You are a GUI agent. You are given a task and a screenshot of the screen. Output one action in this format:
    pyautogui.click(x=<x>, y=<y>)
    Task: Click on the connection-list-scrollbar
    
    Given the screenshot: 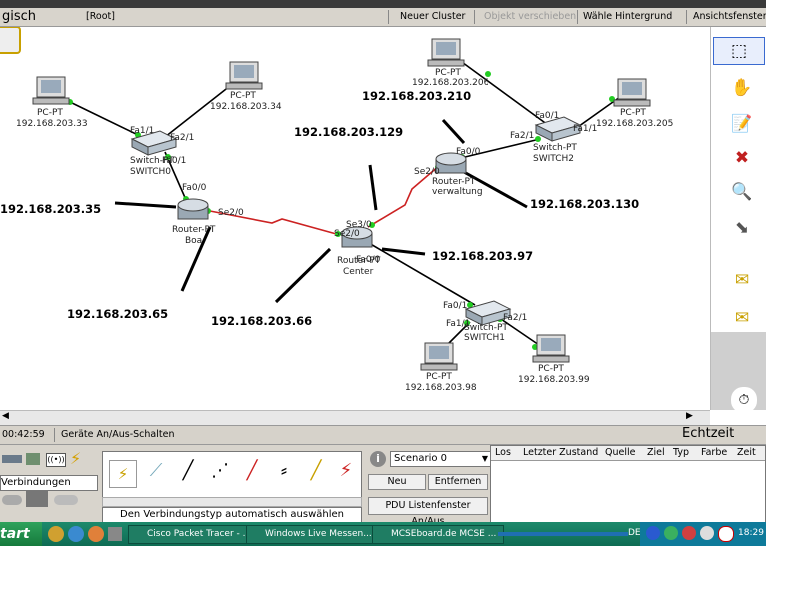 What is the action you would take?
    pyautogui.click(x=232, y=502)
    